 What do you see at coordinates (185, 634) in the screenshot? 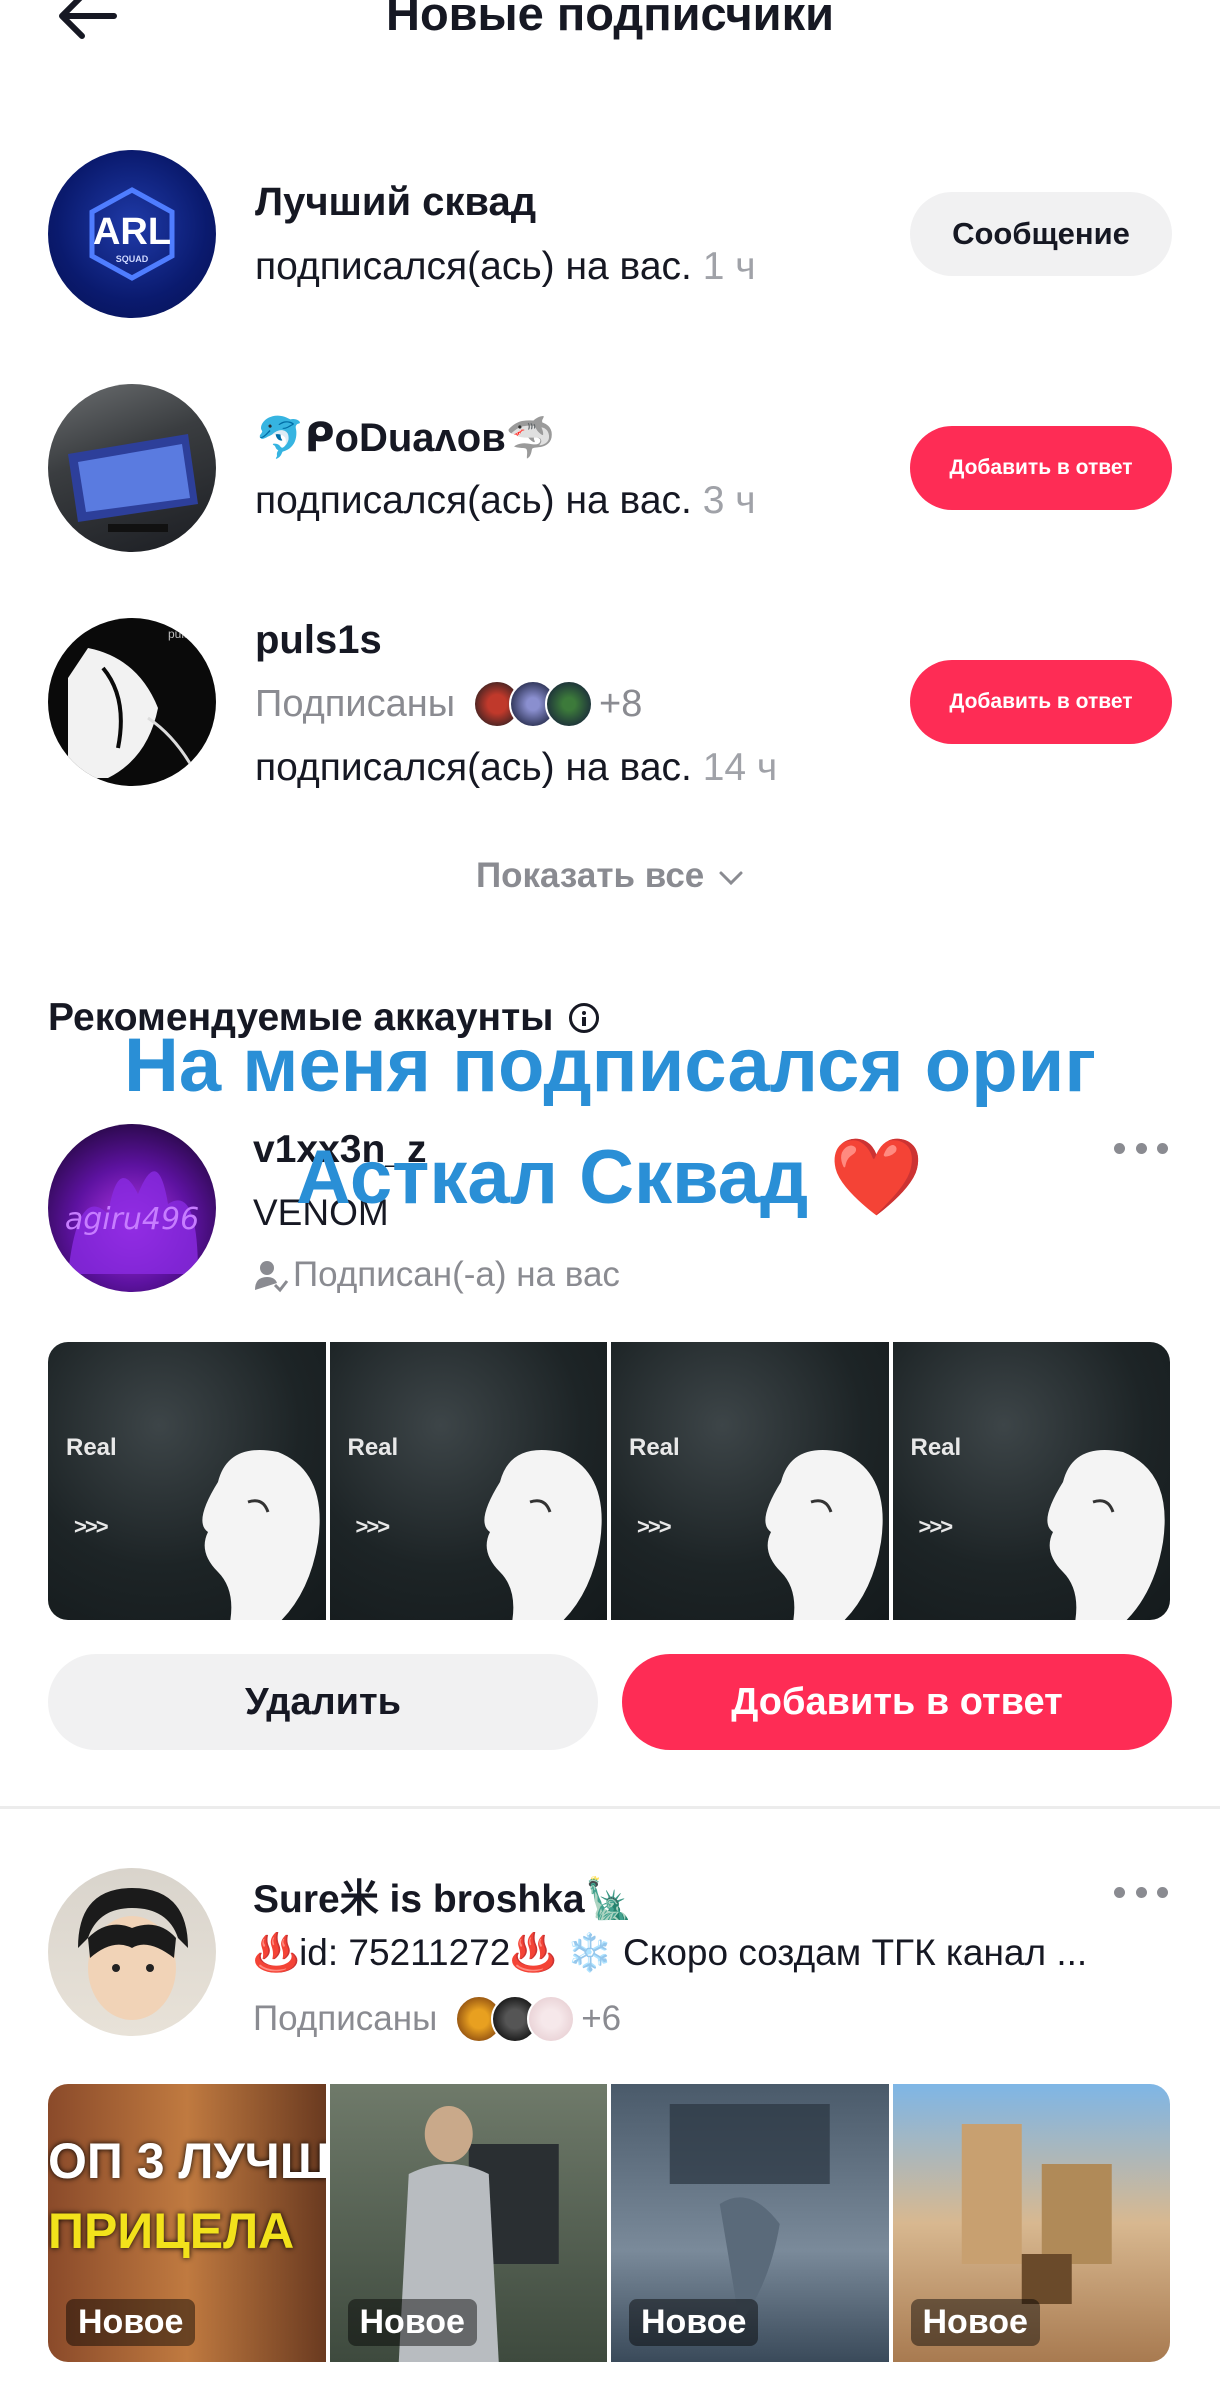
I see `svg-text: puls1s` at bounding box center [185, 634].